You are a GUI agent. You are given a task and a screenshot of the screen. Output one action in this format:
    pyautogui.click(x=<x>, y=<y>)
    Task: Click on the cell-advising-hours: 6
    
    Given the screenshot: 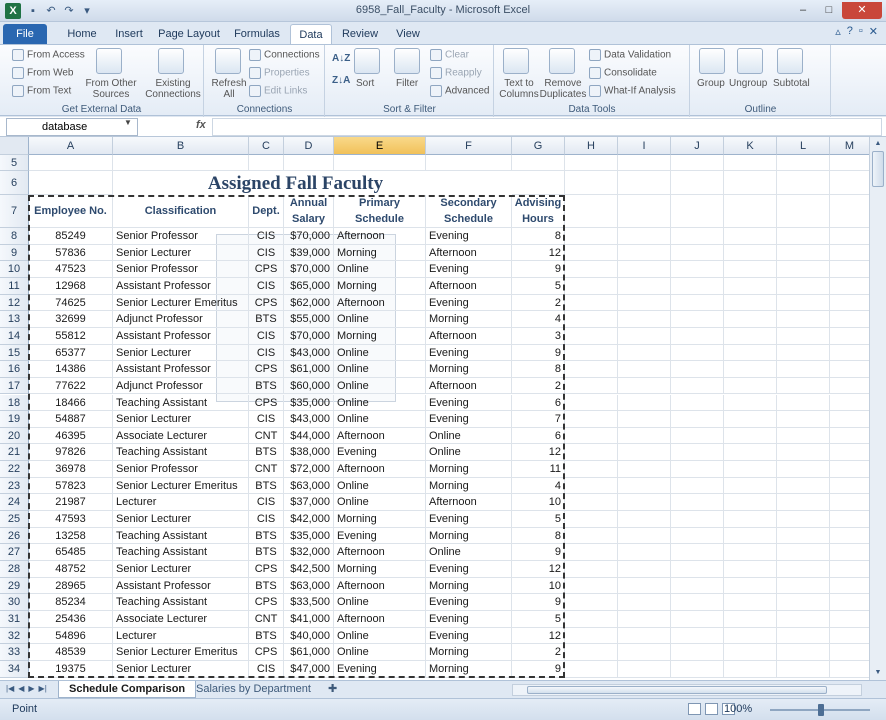 What is the action you would take?
    pyautogui.click(x=538, y=436)
    